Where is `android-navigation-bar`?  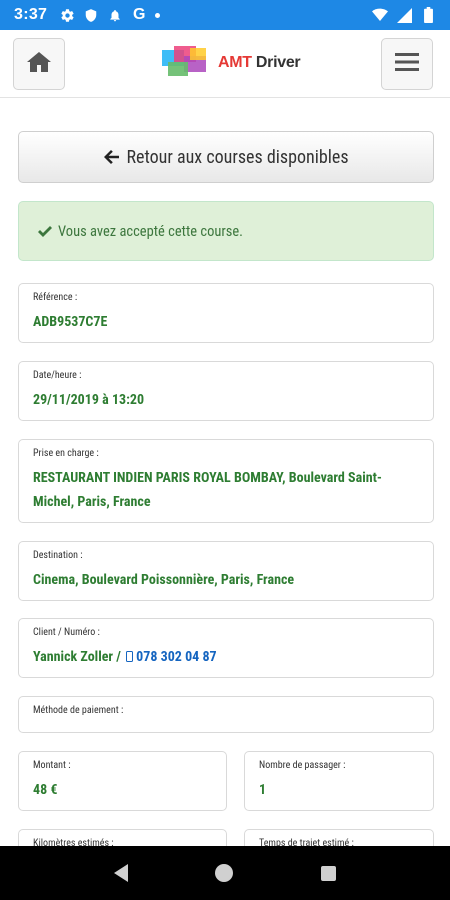 android-navigation-bar is located at coordinates (225, 873).